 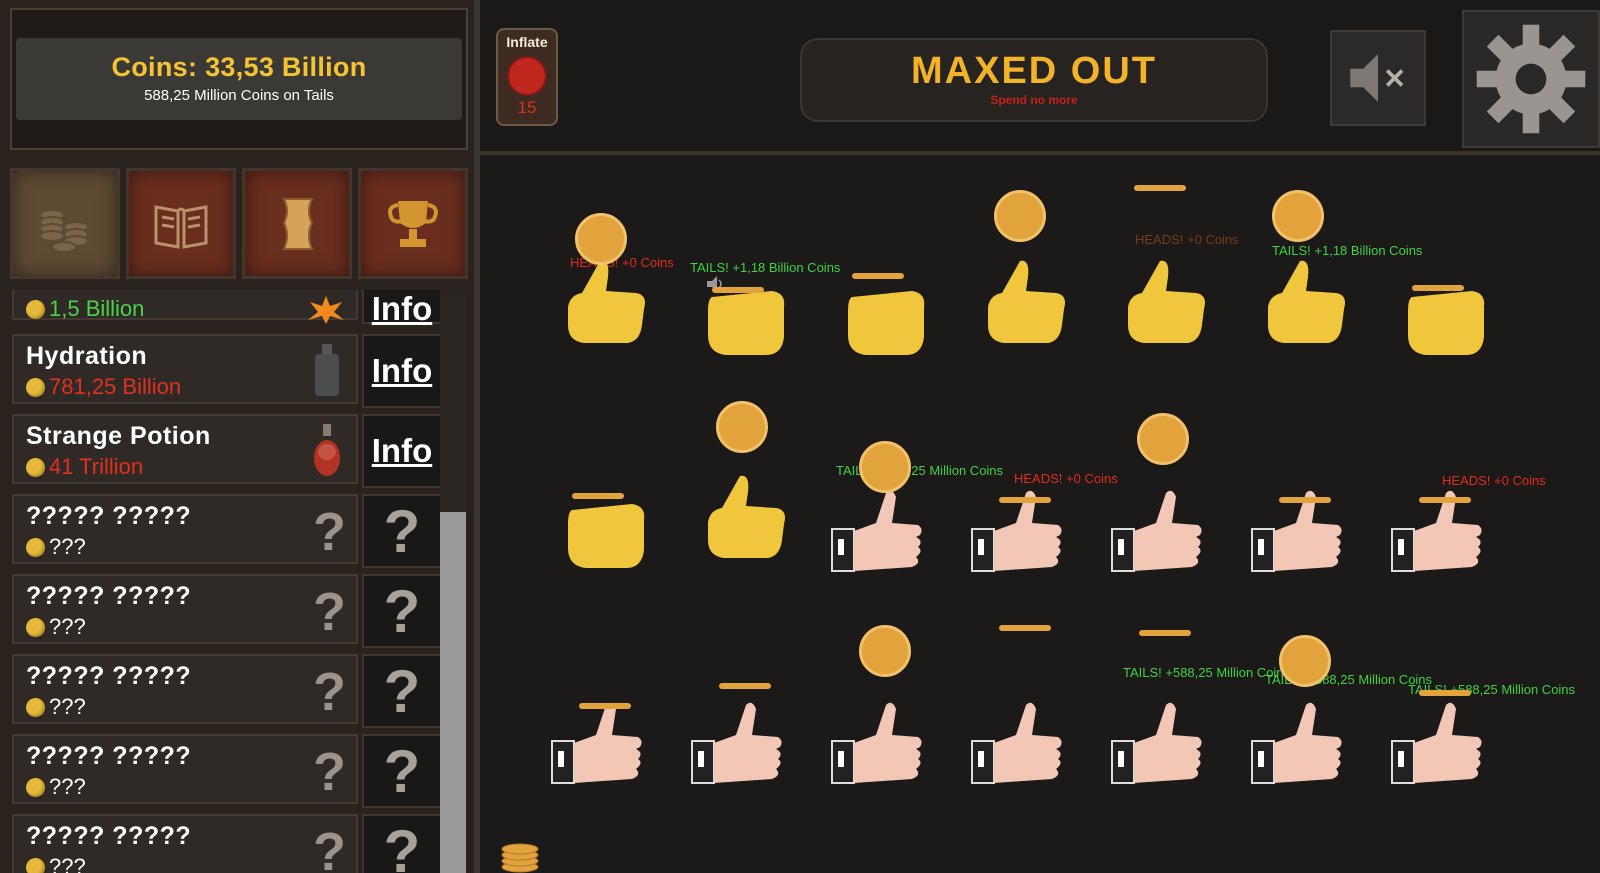 I want to click on book-icon, so click(x=181, y=226).